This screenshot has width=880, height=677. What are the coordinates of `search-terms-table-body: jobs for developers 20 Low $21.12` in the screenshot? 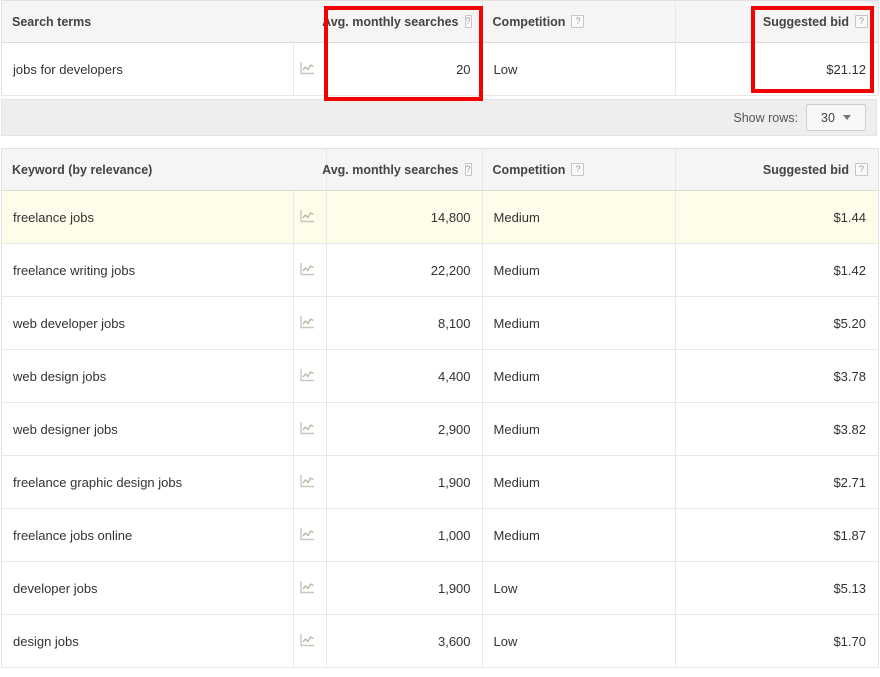 It's located at (440, 69).